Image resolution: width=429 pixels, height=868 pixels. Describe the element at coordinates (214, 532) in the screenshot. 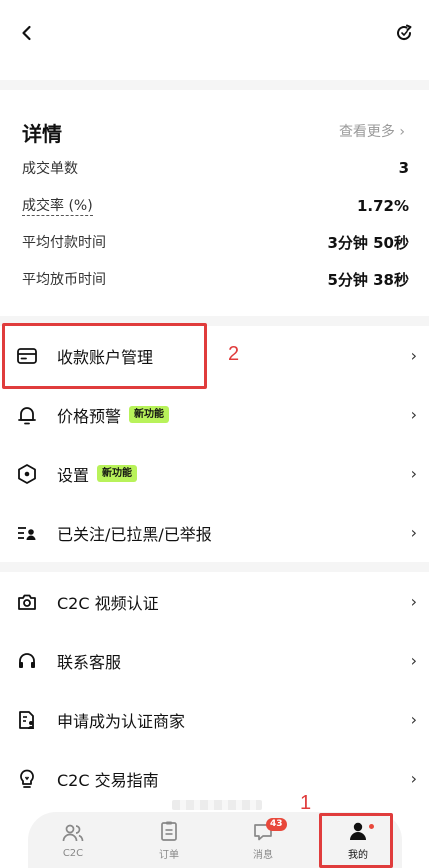

I see `menu-item-follow-block-report: 已关注/已拉黑/已举报 ›` at that location.